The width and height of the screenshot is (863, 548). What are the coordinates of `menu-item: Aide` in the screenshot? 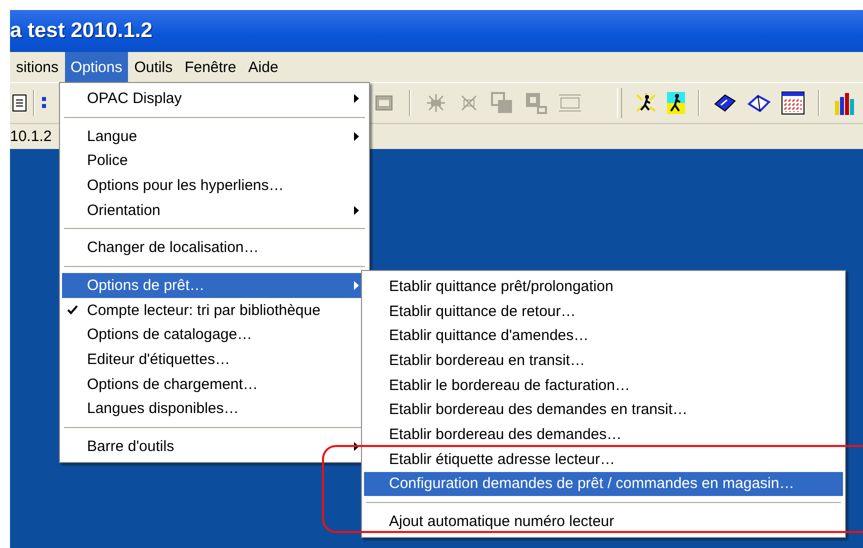 It's located at (263, 67).